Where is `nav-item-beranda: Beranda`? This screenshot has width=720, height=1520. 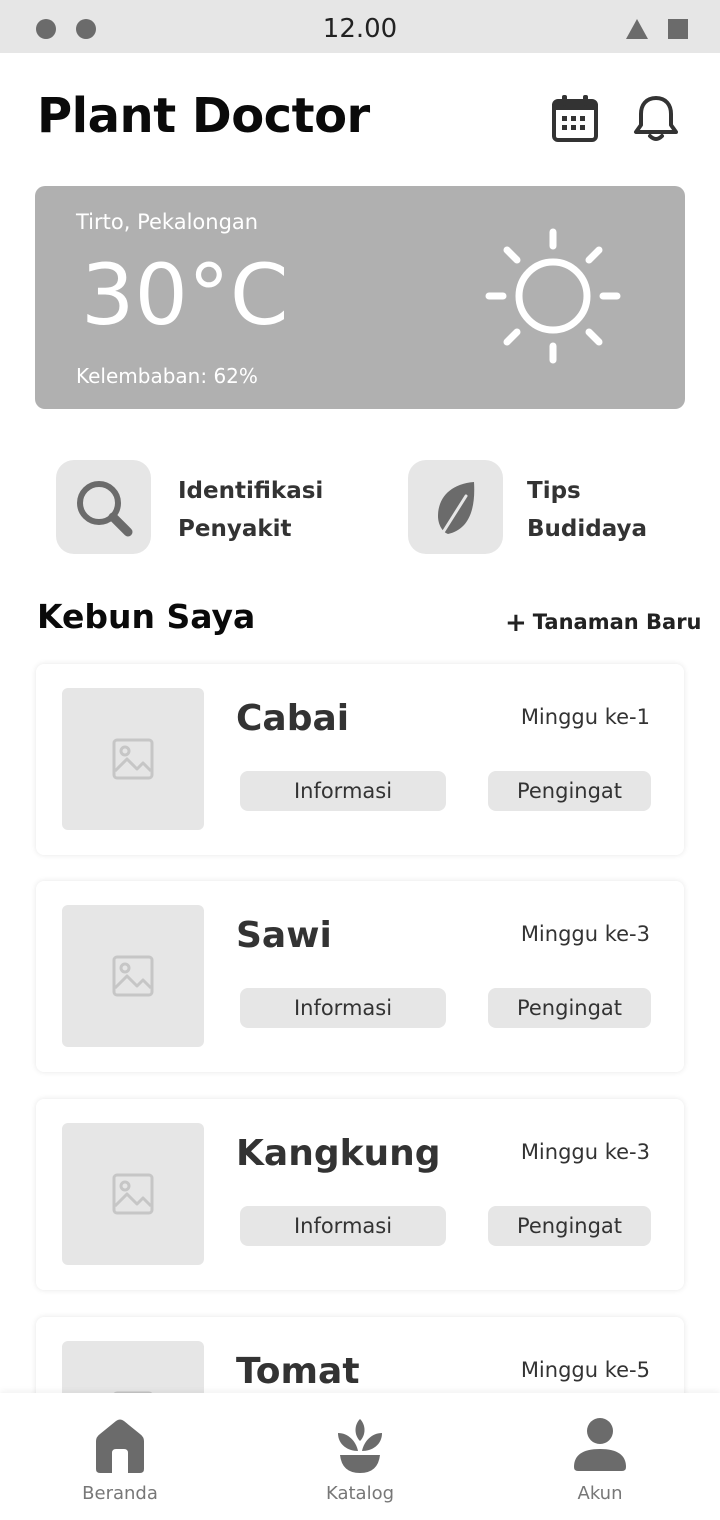 nav-item-beranda: Beranda is located at coordinates (120, 1456).